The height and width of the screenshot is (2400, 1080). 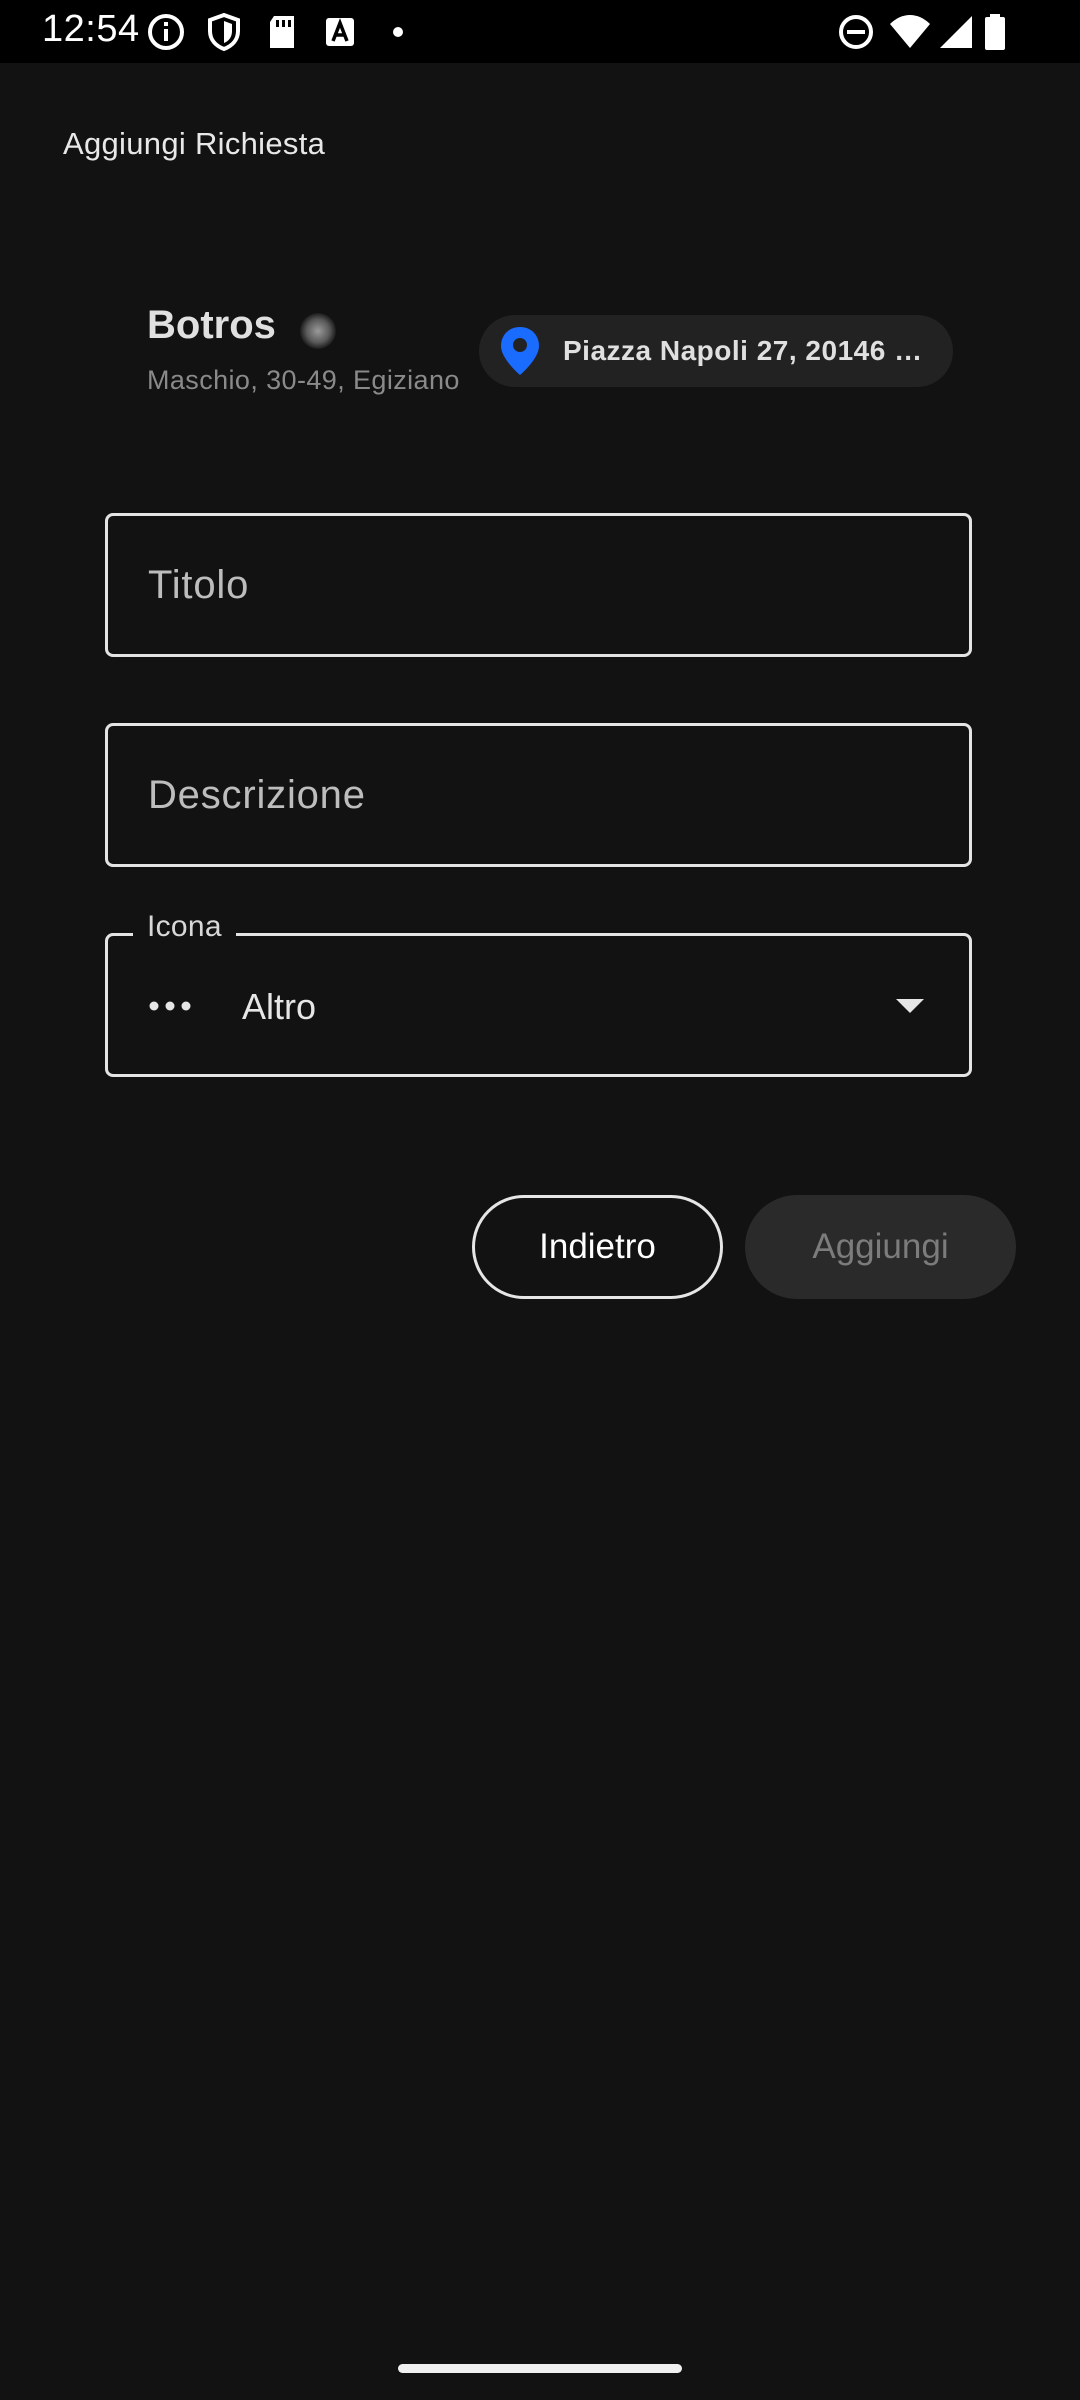 I want to click on sd-card-icon, so click(x=282, y=32).